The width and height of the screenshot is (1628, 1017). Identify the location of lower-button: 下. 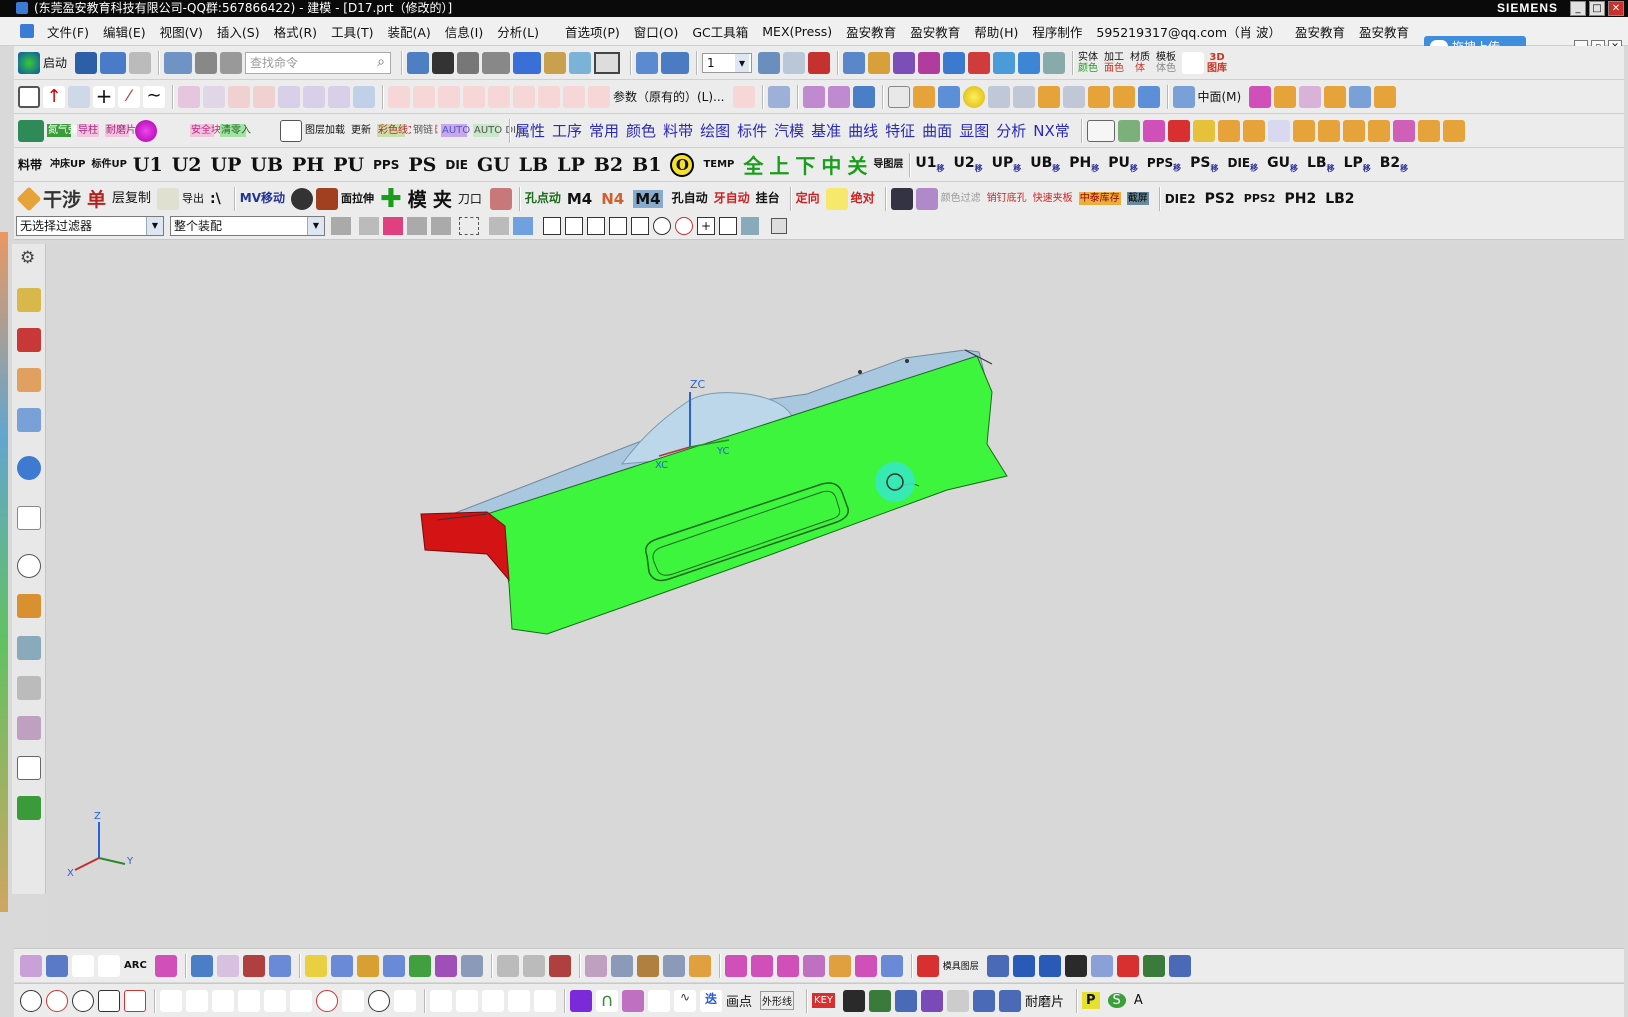
(805, 164).